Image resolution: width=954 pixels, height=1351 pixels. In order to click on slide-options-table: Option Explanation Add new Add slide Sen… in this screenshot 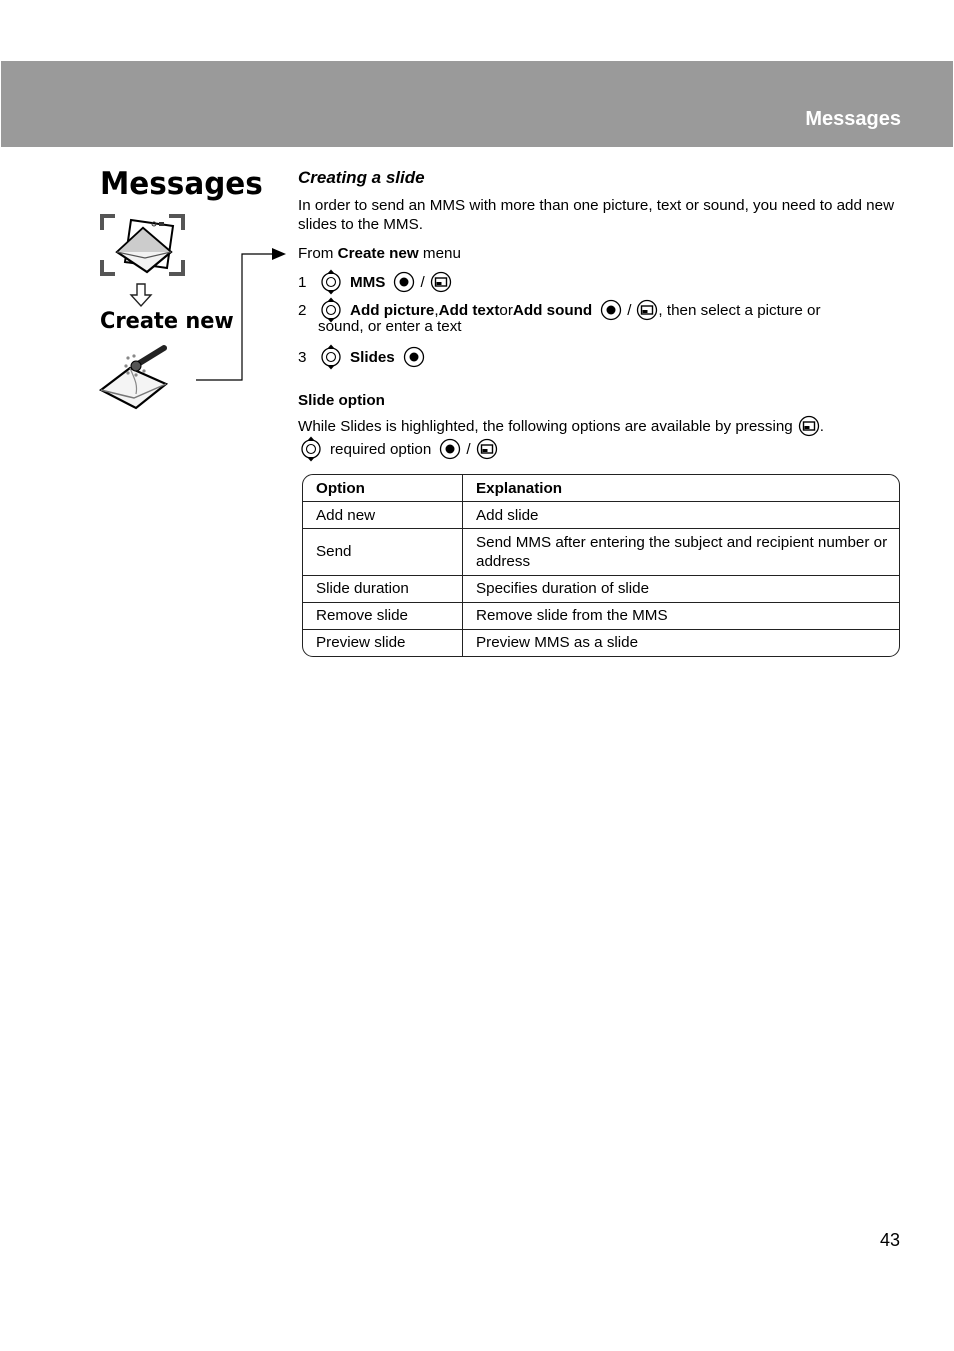, I will do `click(601, 565)`.